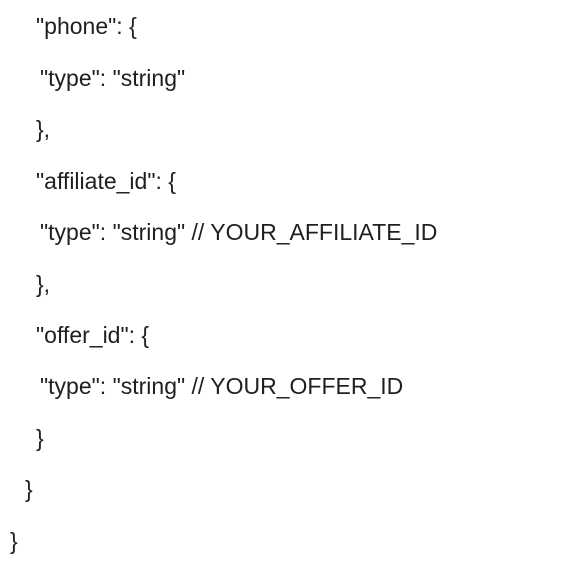 This screenshot has width=566, height=574. Describe the element at coordinates (222, 386) in the screenshot. I see `code-line: "type": "string" // YOUR_OFFER_ID` at that location.